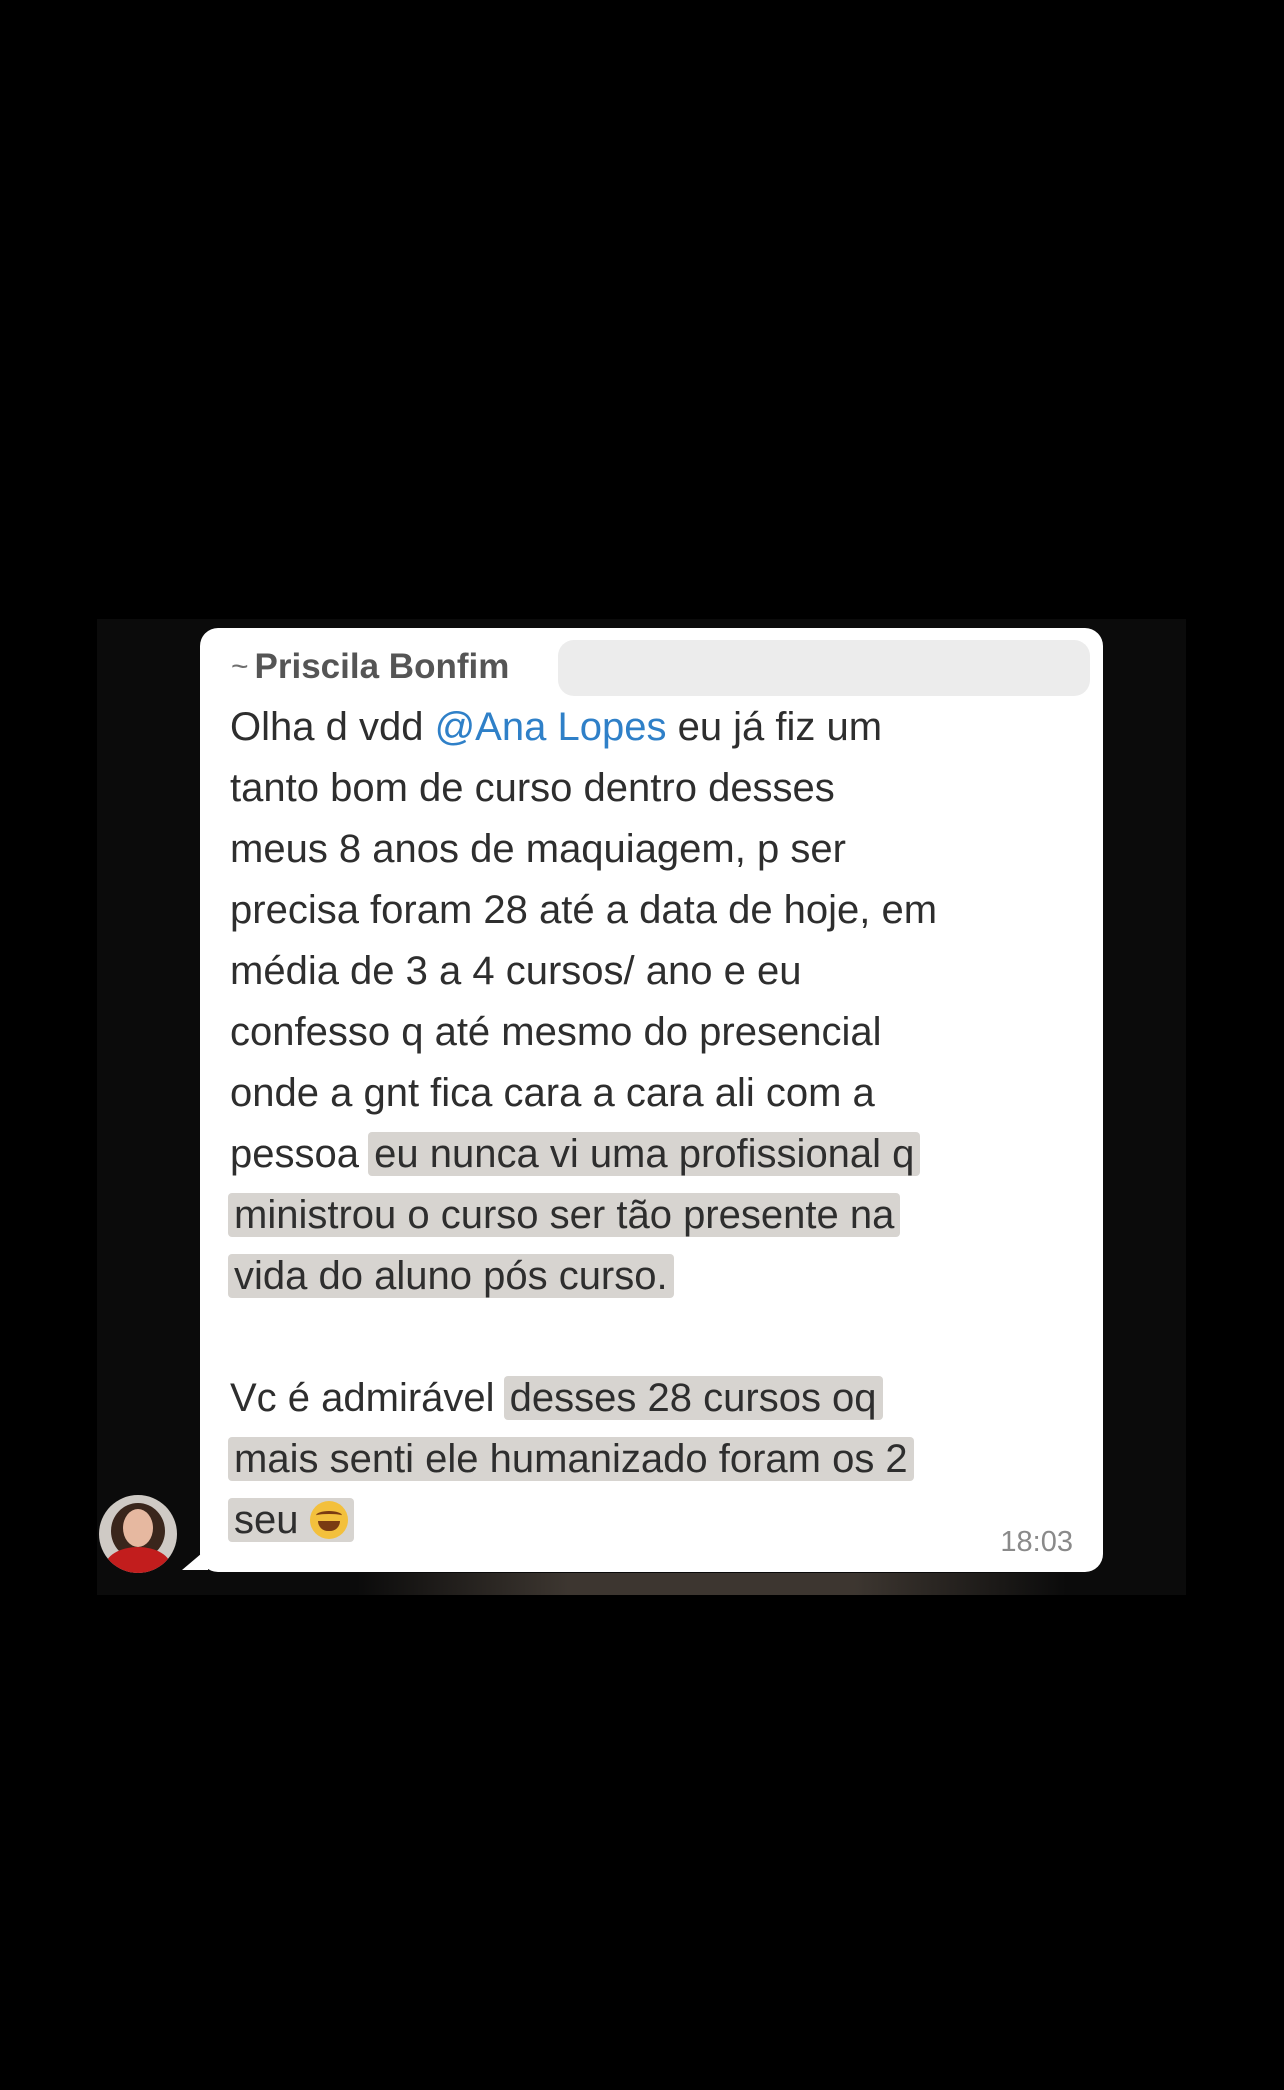  I want to click on sender-name: Priscila Bonfim, so click(382, 667).